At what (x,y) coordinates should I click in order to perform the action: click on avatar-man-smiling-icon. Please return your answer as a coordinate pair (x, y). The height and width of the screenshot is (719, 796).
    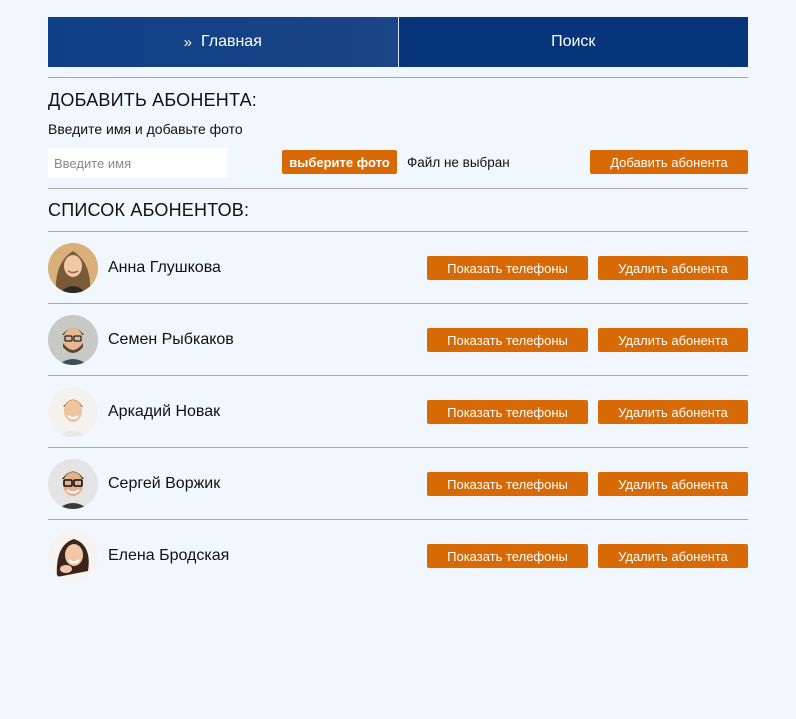
    Looking at the image, I should click on (73, 412).